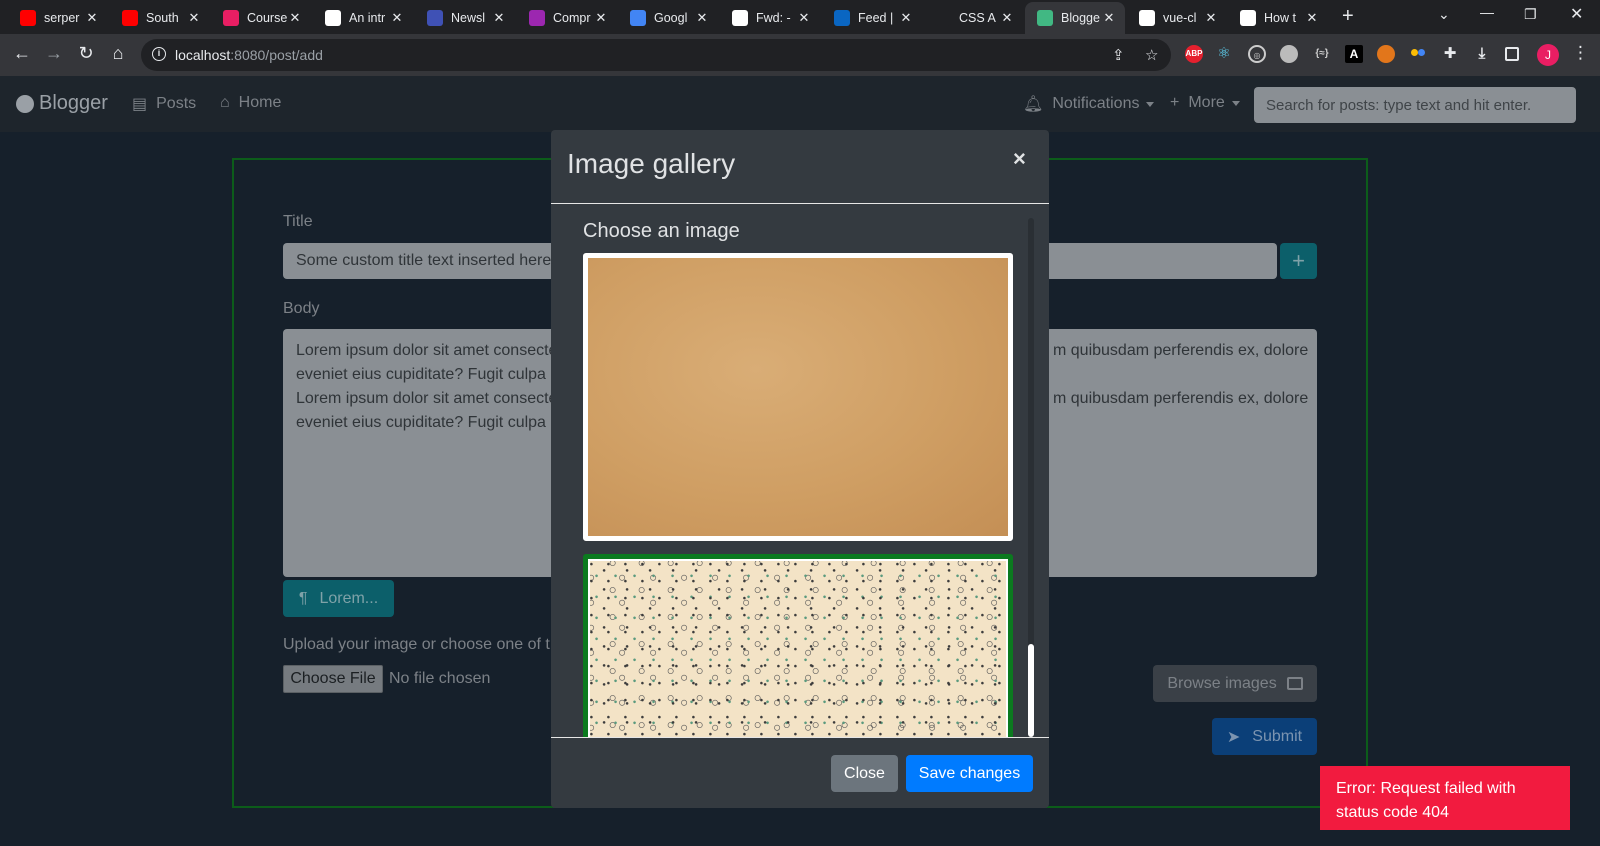 This screenshot has width=1600, height=846. What do you see at coordinates (1194, 54) in the screenshot?
I see `adblock-extension-icon: ABP` at bounding box center [1194, 54].